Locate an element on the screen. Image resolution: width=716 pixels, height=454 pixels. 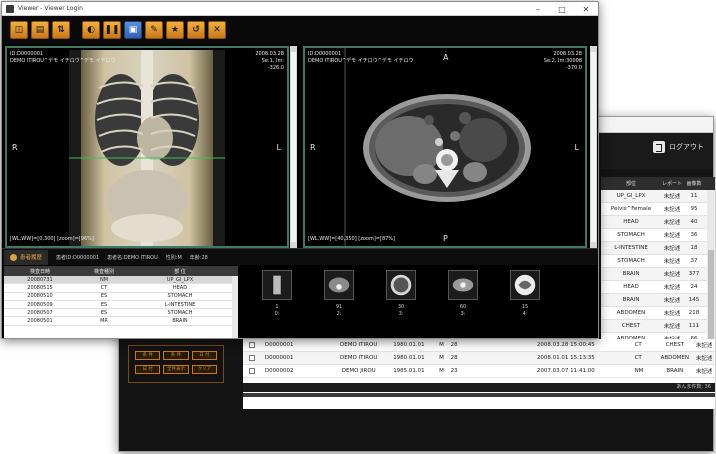
col-body-part: 部 位 is located at coordinates (180, 271).